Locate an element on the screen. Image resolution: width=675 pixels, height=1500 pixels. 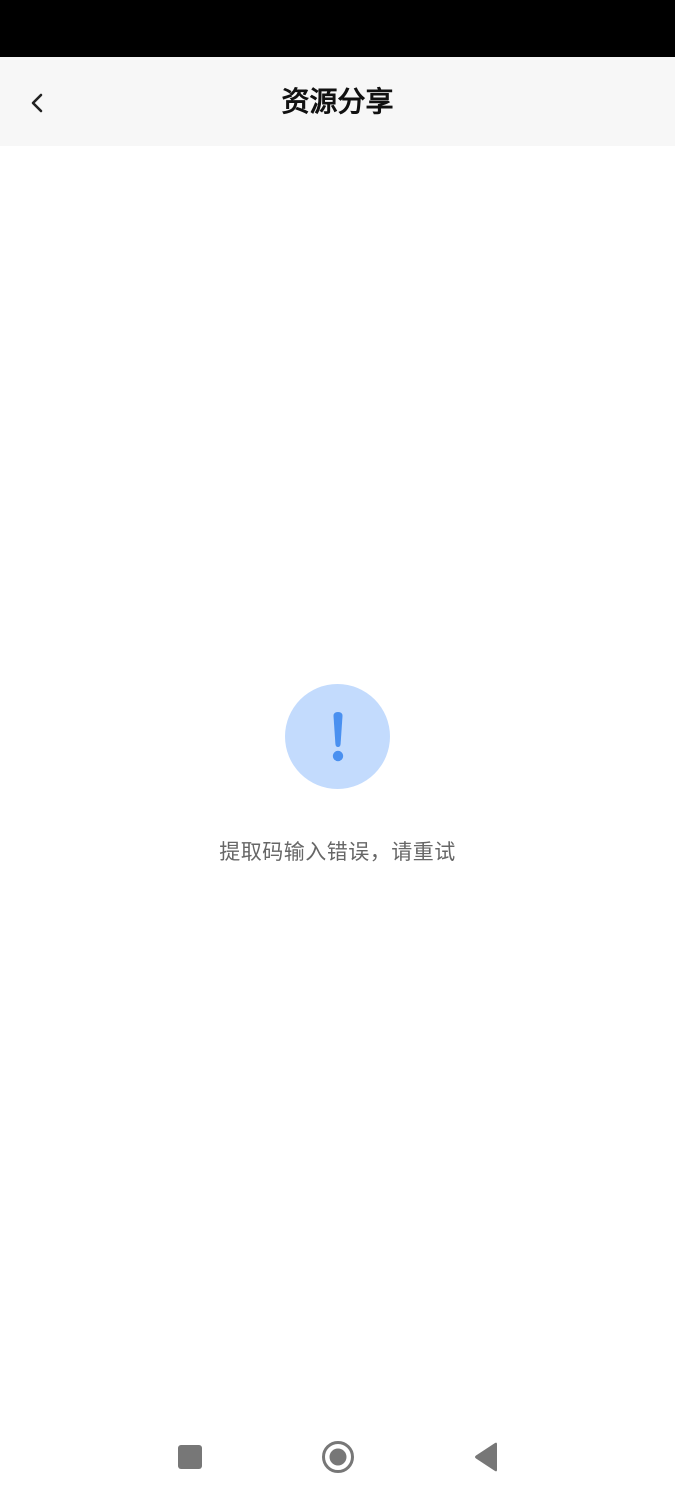
chevron-left-icon is located at coordinates (37, 103).